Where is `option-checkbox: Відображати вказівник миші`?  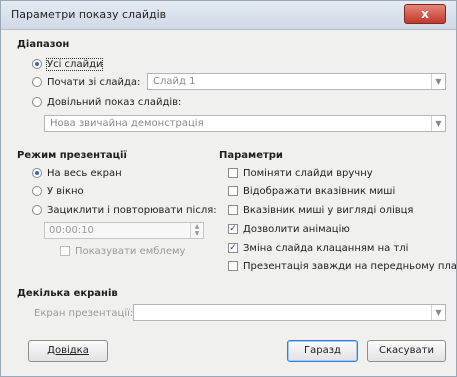 option-checkbox: Відображати вказівник миші is located at coordinates (311, 191).